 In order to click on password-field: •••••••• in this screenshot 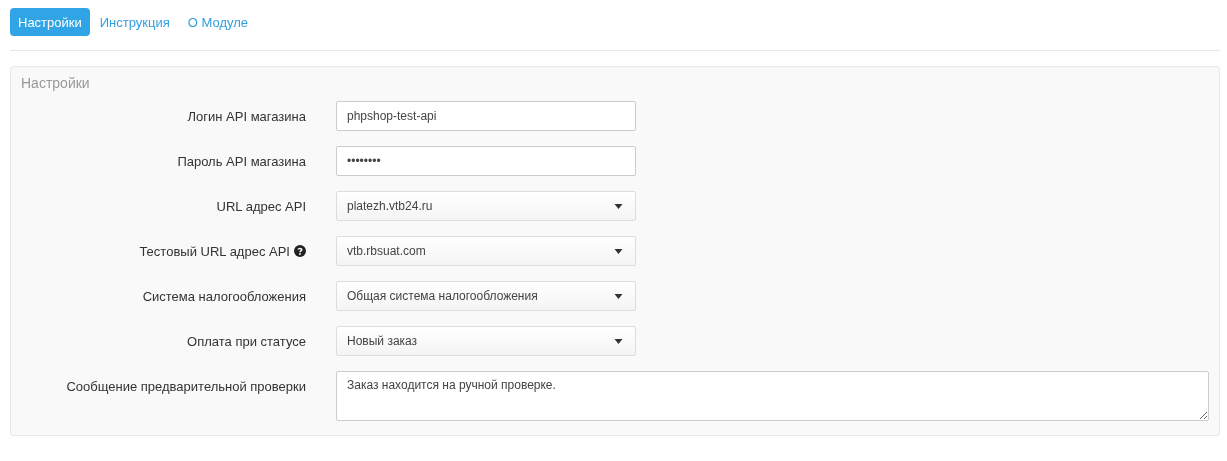, I will do `click(486, 161)`.